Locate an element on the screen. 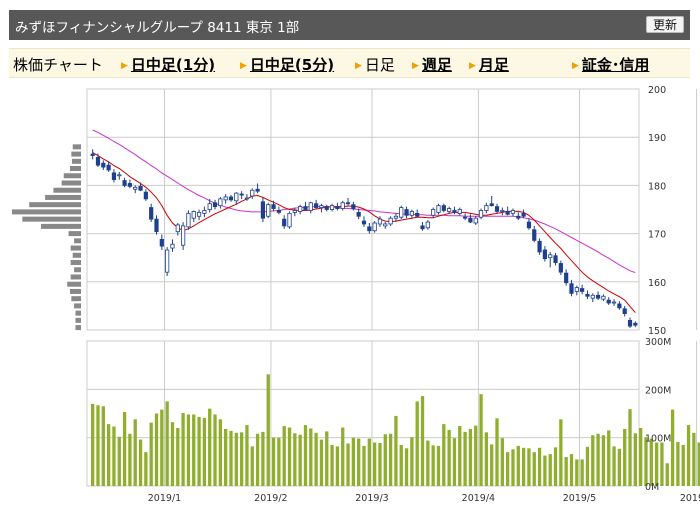 Image resolution: width=700 pixels, height=529 pixels. price-tick-label: 170 is located at coordinates (657, 235).